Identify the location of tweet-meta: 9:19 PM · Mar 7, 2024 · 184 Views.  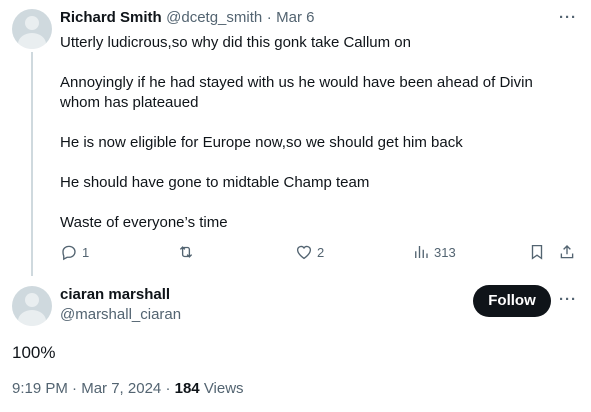
(128, 388).